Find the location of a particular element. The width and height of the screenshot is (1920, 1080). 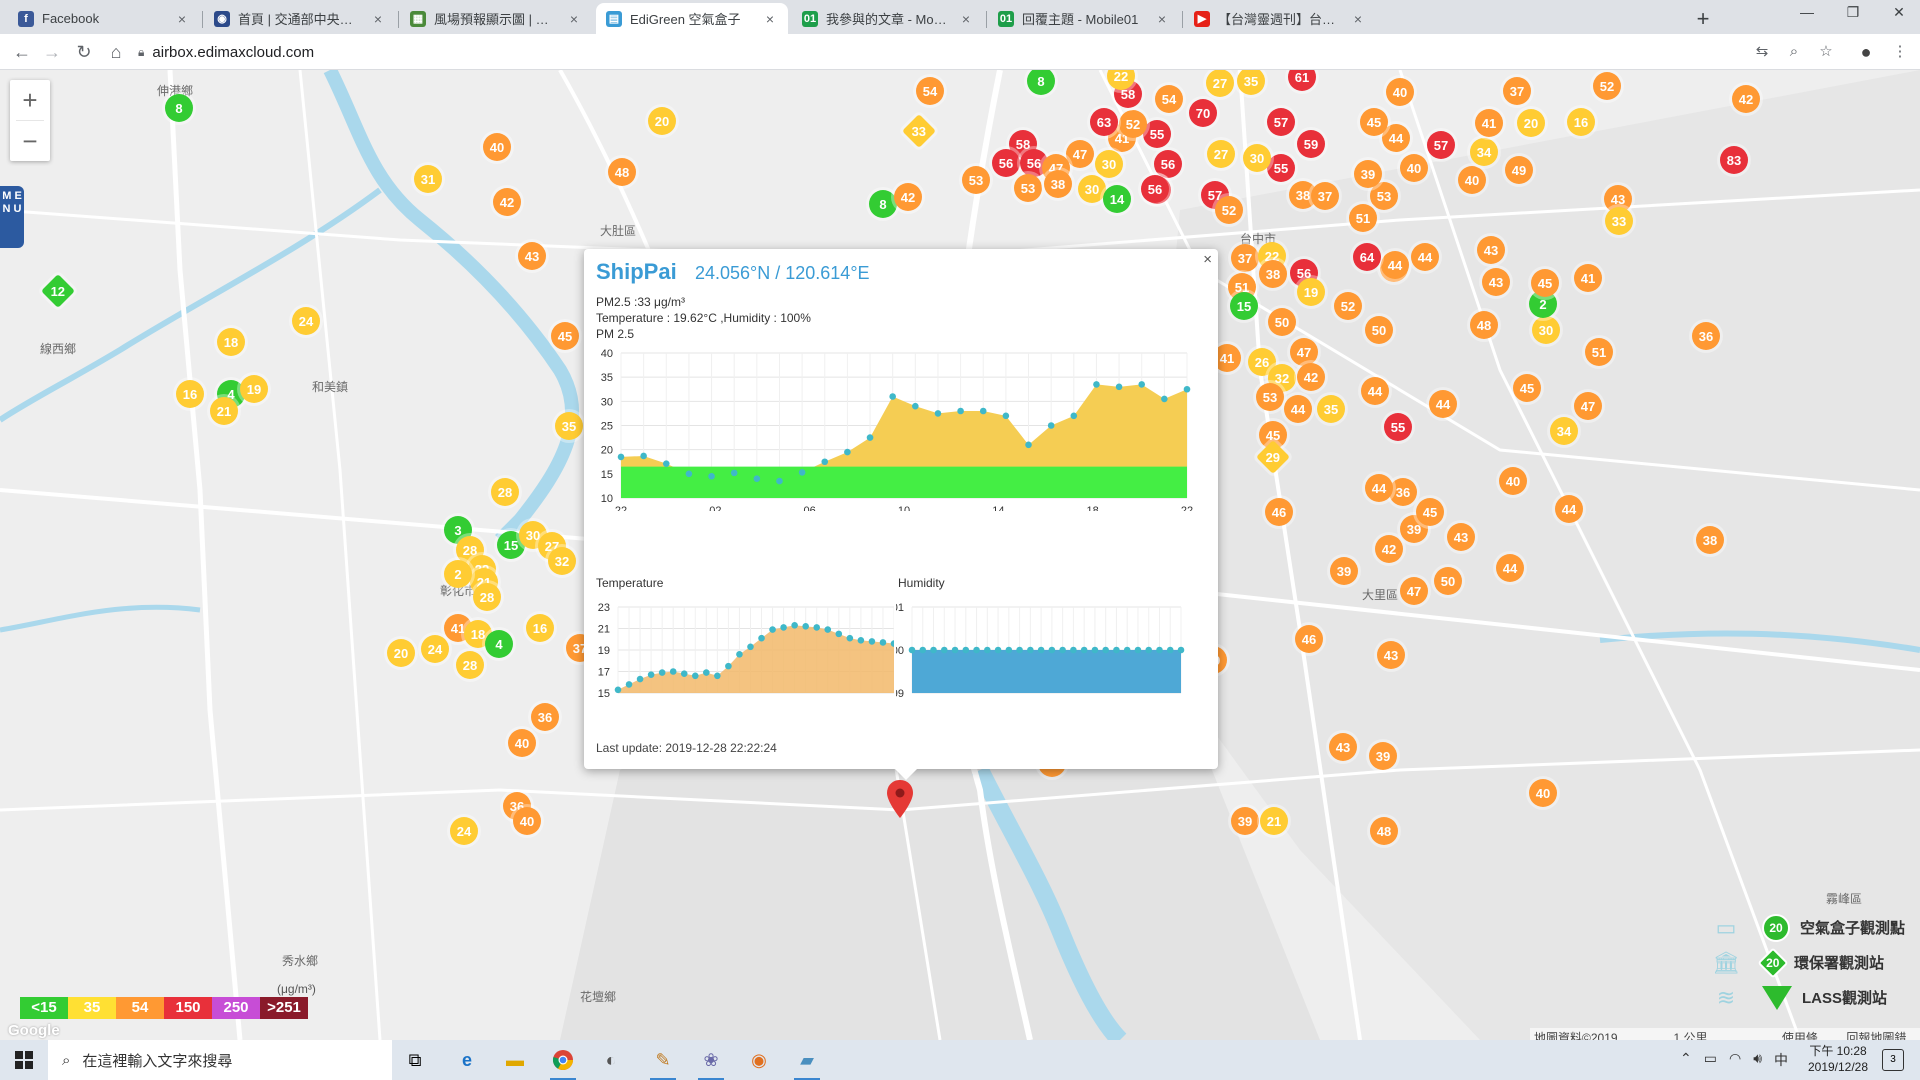

terms-link: 使用條款 is located at coordinates (1805, 1034).